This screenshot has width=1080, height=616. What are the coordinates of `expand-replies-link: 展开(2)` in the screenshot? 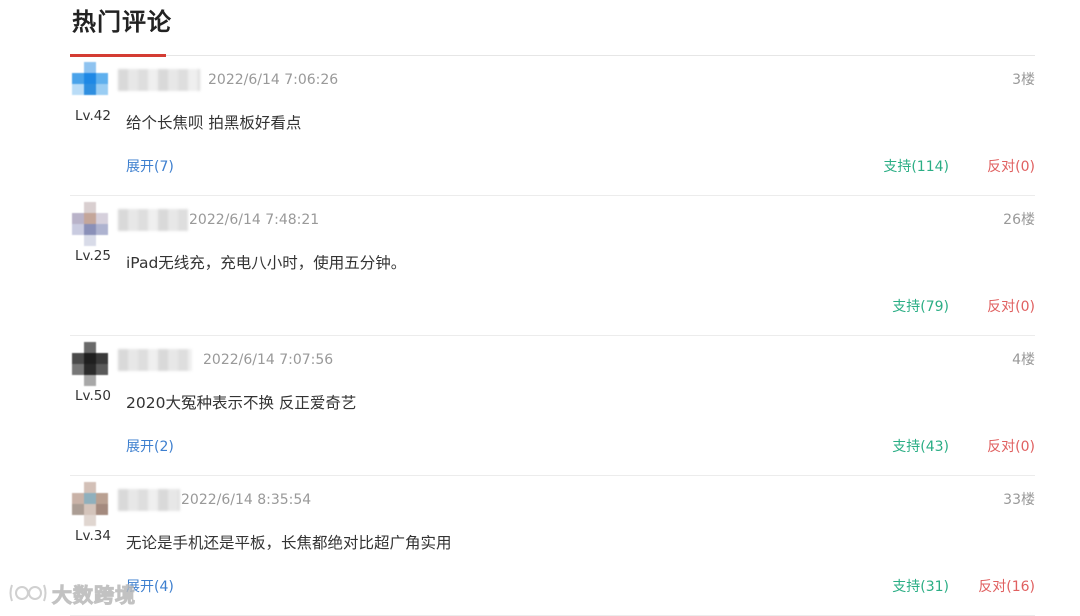 It's located at (150, 447).